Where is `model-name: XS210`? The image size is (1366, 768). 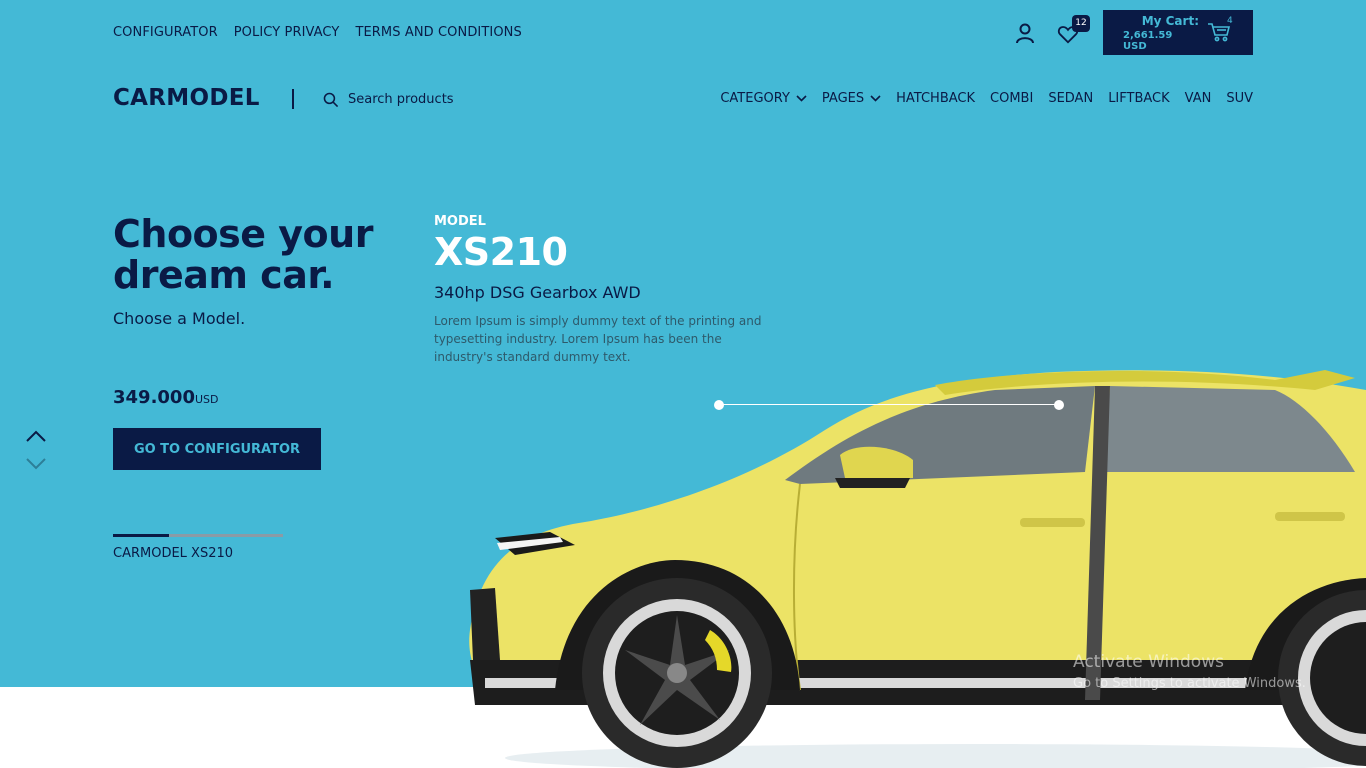
model-name: XS210 is located at coordinates (501, 252).